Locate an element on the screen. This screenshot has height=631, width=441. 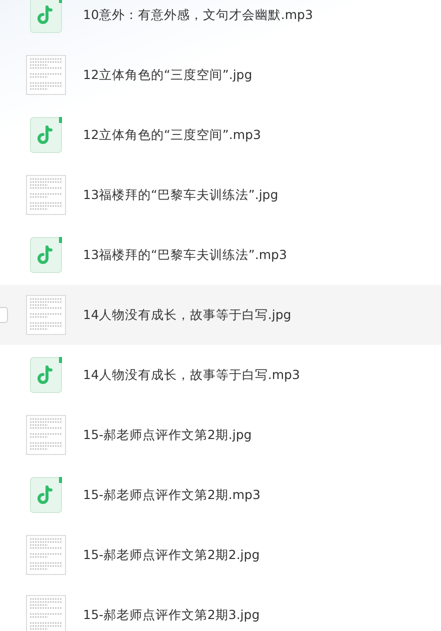
file-row: 14人物没有成长，故事等于白写.jpg is located at coordinates (220, 315).